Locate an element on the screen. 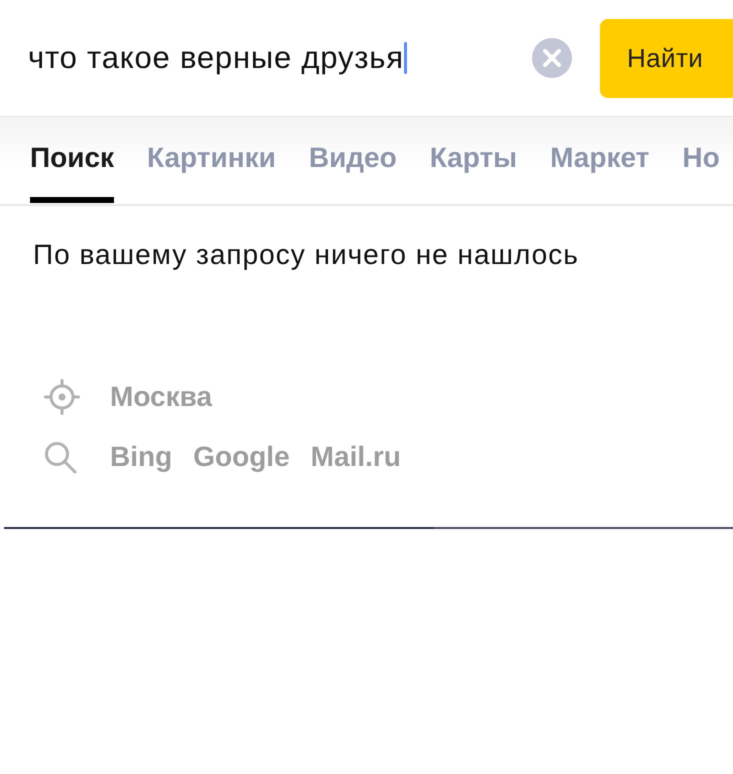 This screenshot has width=733, height=774. tab: Маркет is located at coordinates (600, 160).